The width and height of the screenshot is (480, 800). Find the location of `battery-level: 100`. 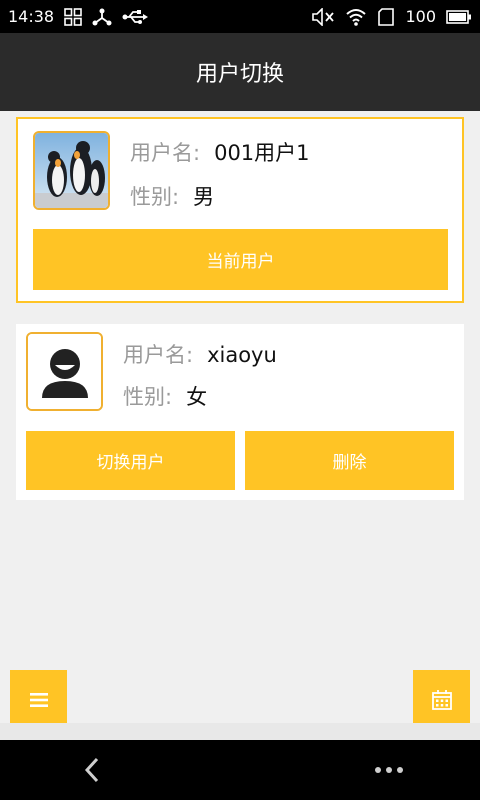

battery-level: 100 is located at coordinates (420, 16).